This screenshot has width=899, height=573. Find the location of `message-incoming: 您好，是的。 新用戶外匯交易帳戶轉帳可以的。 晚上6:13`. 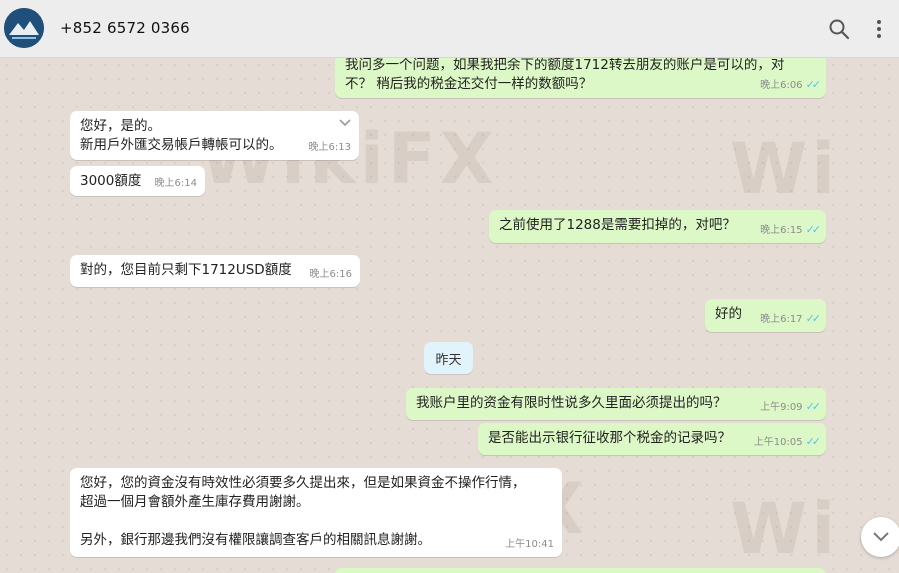

message-incoming: 您好，是的。 新用戶外匯交易帳戶轉帳可以的。 晚上6:13 is located at coordinates (214, 135).